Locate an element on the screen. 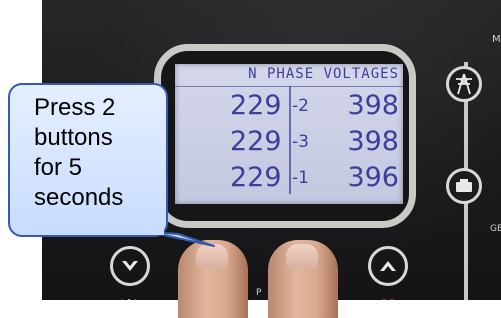  panel-label-bottom: P is located at coordinates (259, 293).